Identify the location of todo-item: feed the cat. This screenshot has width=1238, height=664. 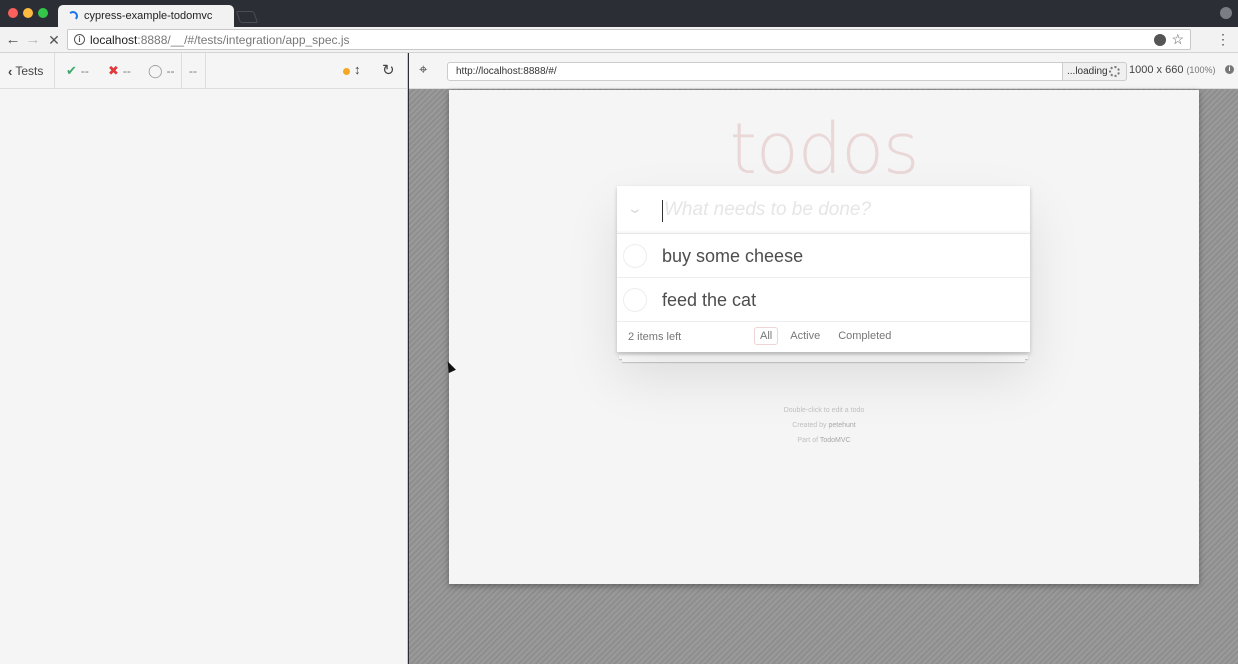
(823, 300).